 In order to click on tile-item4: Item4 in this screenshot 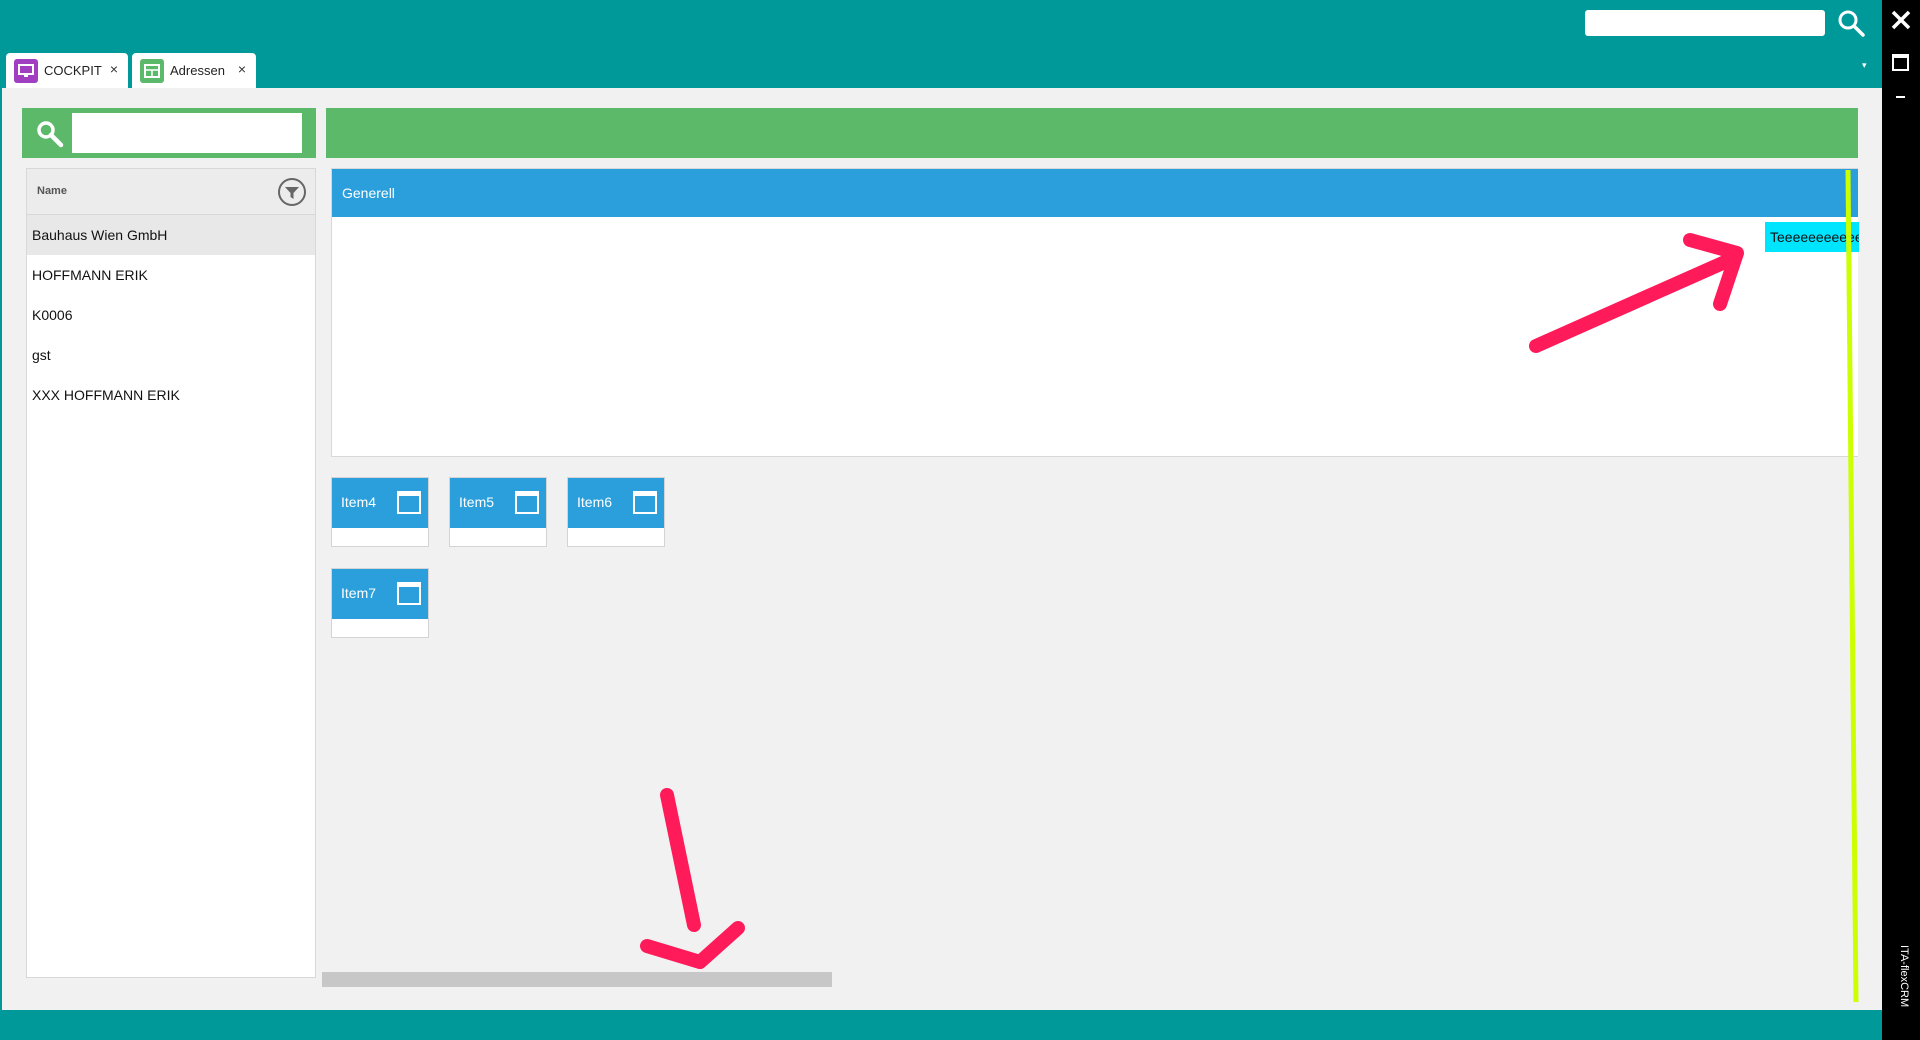, I will do `click(380, 512)`.